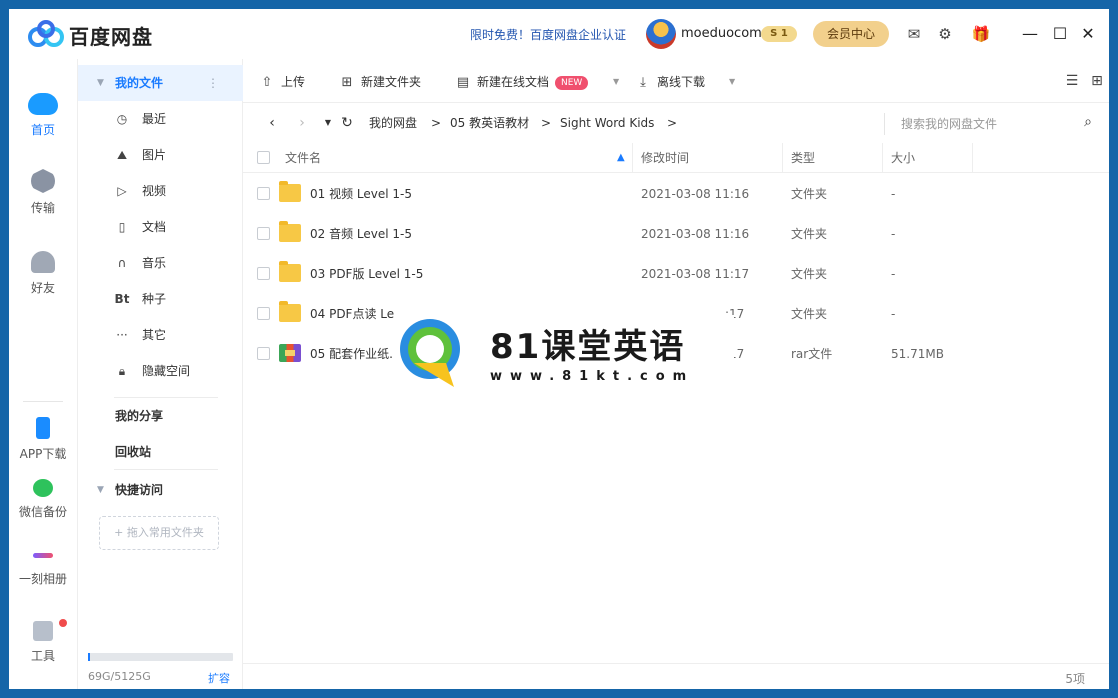 The height and width of the screenshot is (698, 1118). I want to click on status-bar: 5项, so click(676, 676).